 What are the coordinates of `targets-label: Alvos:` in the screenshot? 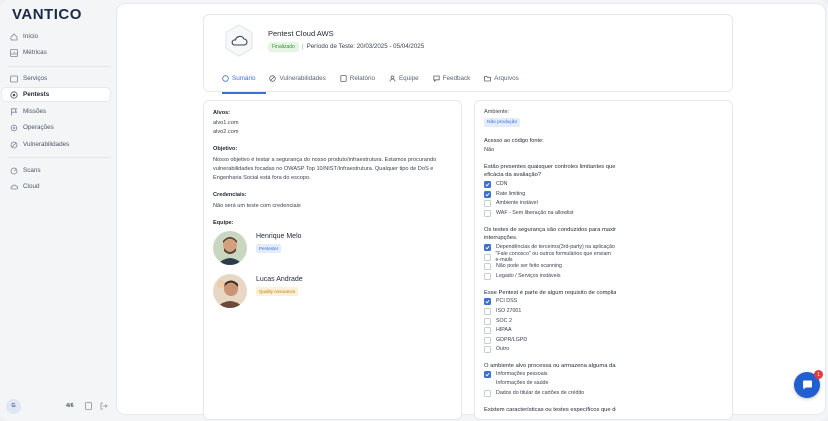 It's located at (222, 113).